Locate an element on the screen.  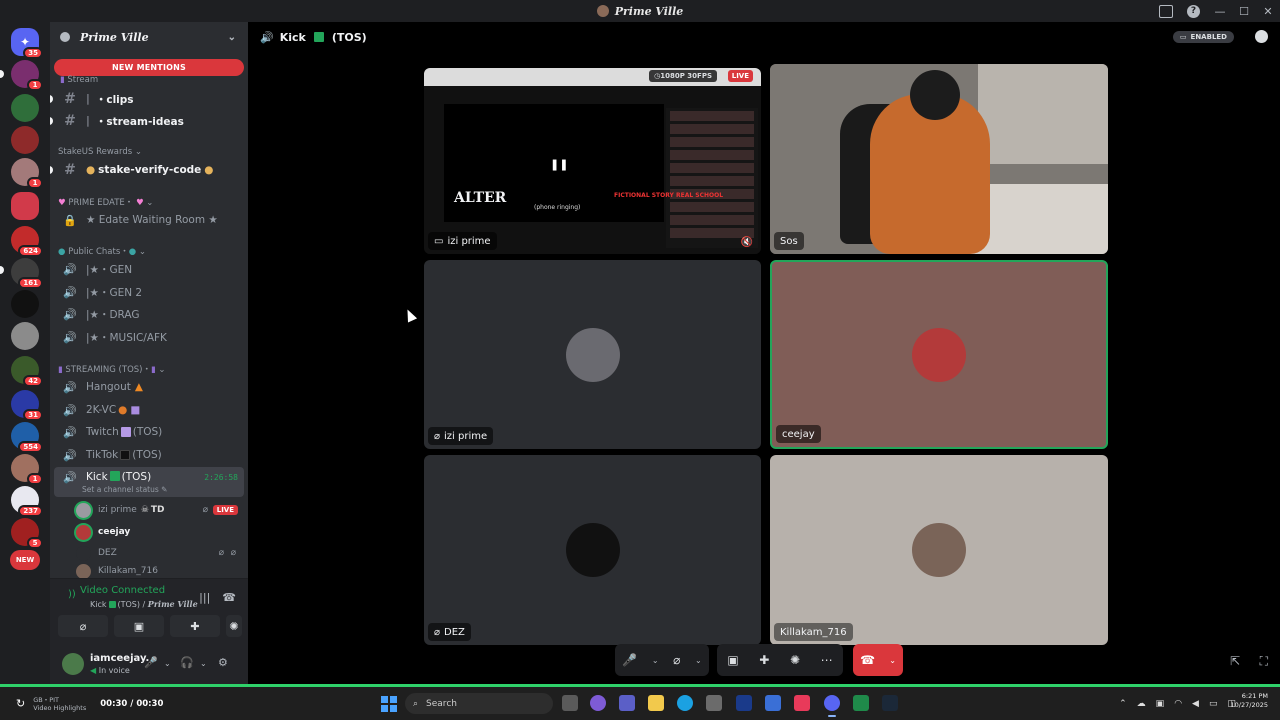
soundboard-icon: ✺ is located at coordinates (795, 660).